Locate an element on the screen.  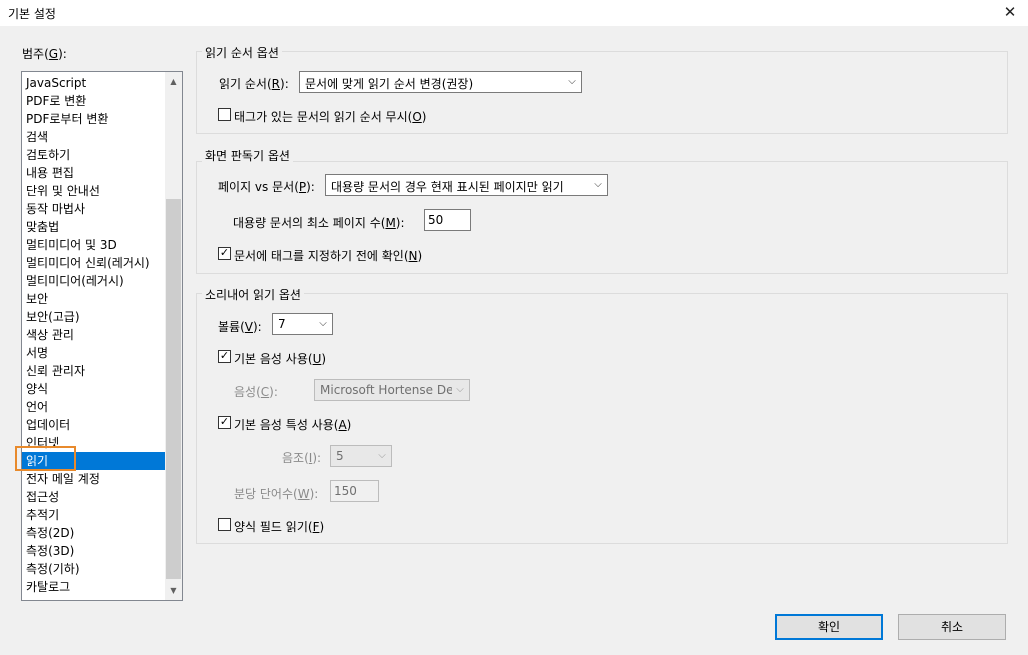
category-item: 보안(고급) is located at coordinates (94, 317).